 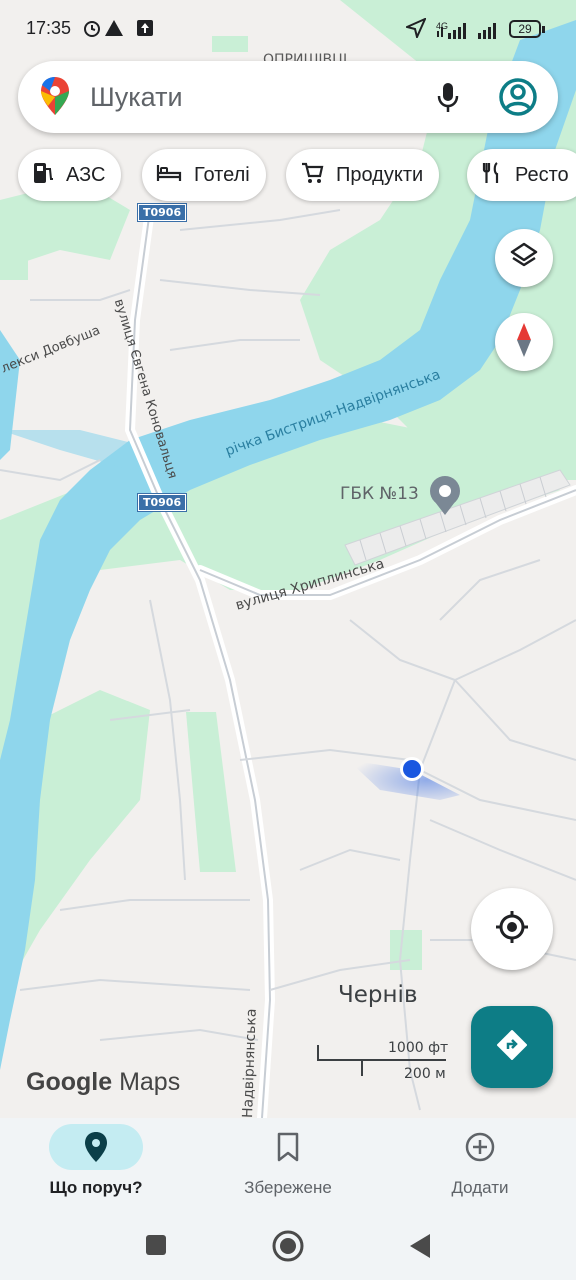 What do you see at coordinates (169, 175) in the screenshot?
I see `bed-icon` at bounding box center [169, 175].